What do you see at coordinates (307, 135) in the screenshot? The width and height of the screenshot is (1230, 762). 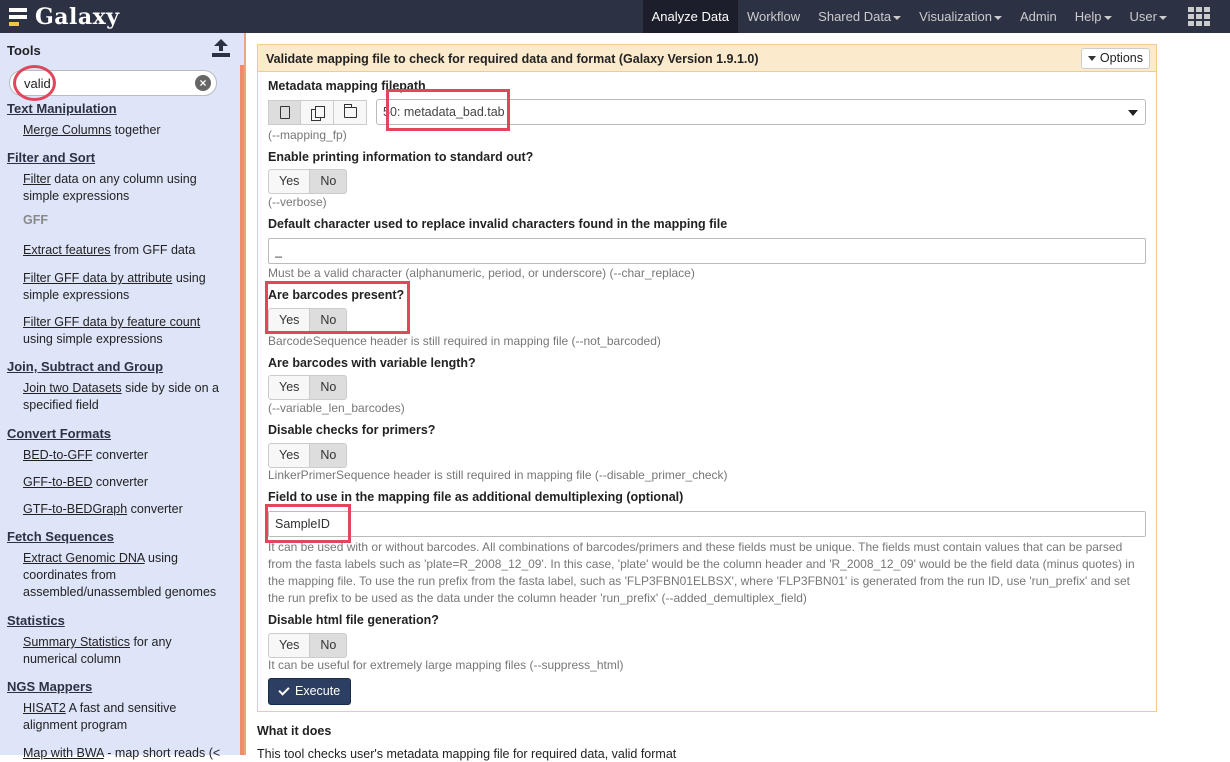 I see `mapping-help: (--mapping_fp)` at bounding box center [307, 135].